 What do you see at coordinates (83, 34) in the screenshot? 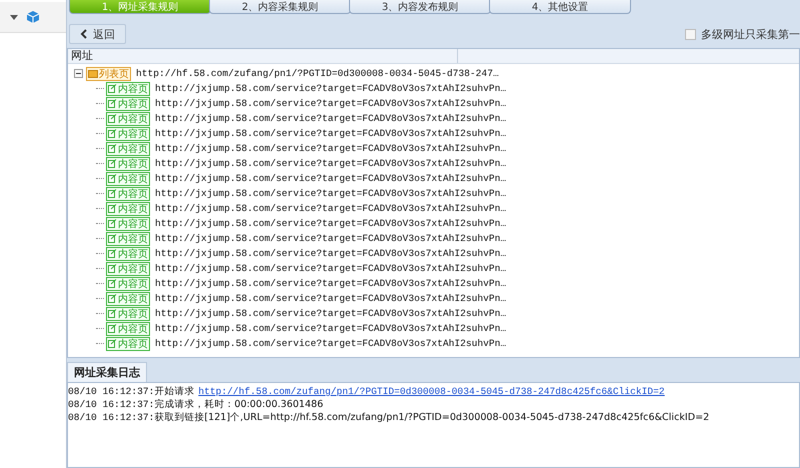
I see `chevron-left-icon` at bounding box center [83, 34].